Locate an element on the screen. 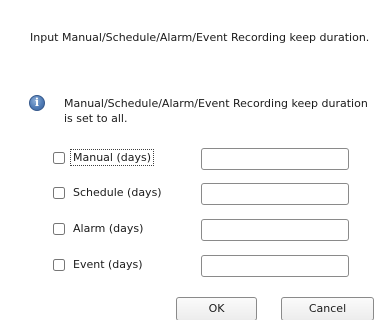  alarm-days-checkbox is located at coordinates (59, 229).